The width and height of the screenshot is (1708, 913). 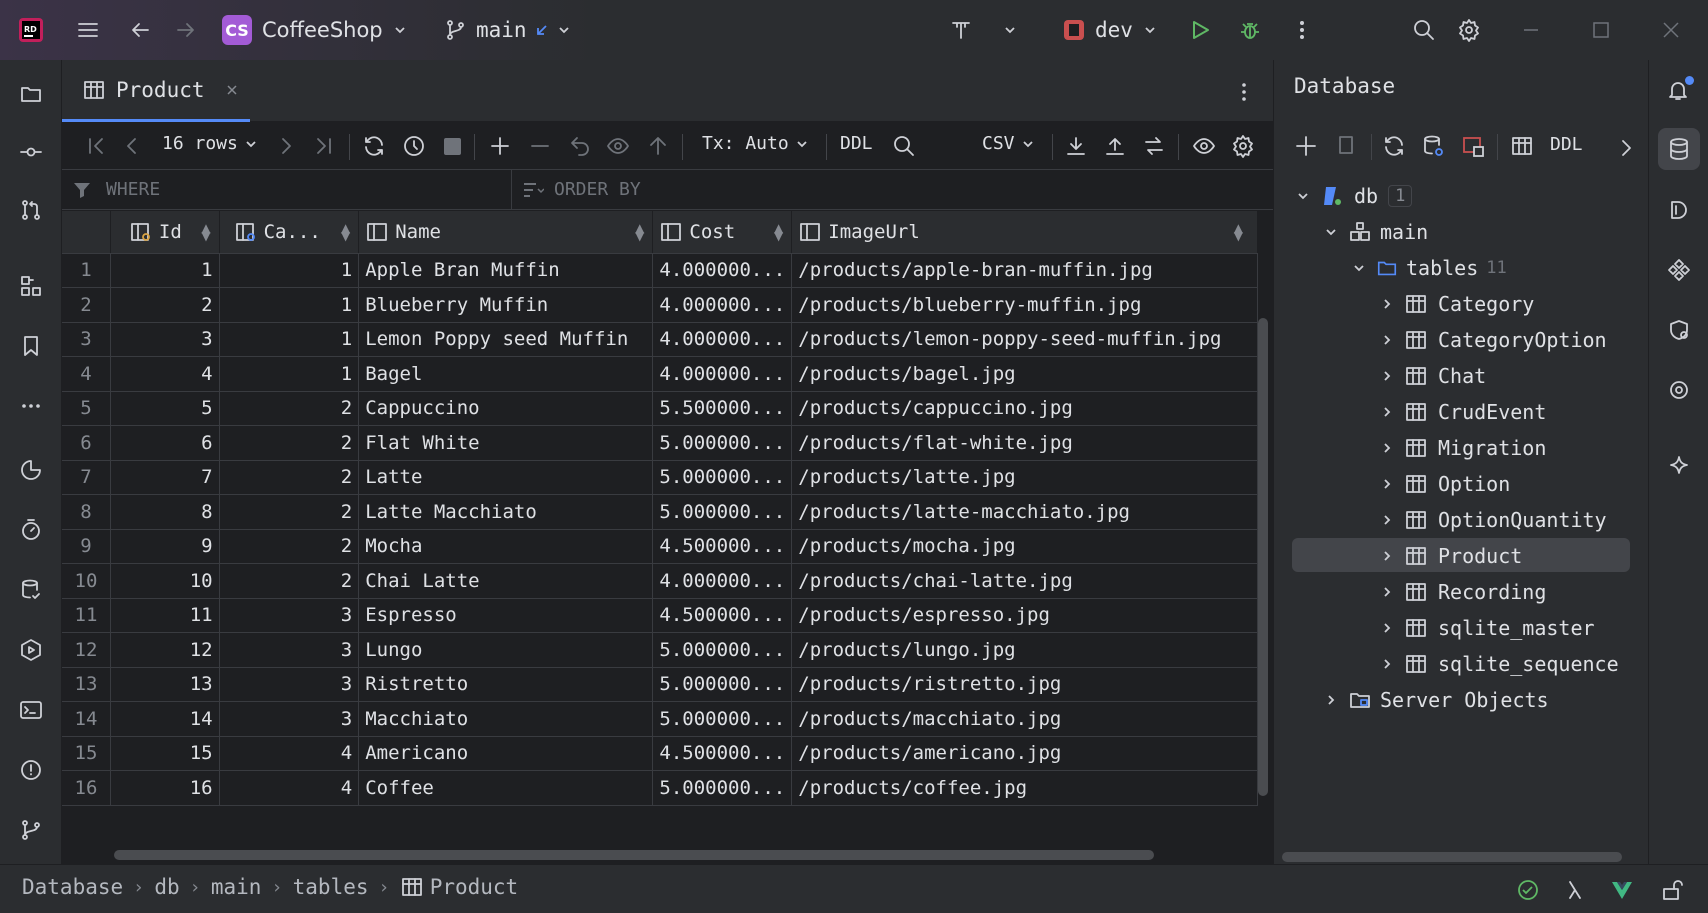 I want to click on build-menu-chevron-icon, so click(x=1010, y=30).